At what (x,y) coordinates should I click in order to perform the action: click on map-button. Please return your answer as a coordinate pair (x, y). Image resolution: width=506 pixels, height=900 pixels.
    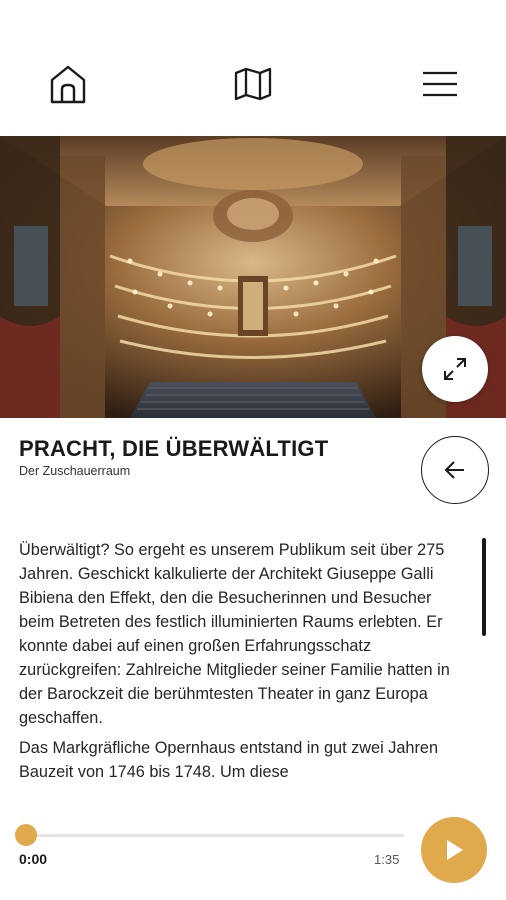
    Looking at the image, I should click on (253, 84).